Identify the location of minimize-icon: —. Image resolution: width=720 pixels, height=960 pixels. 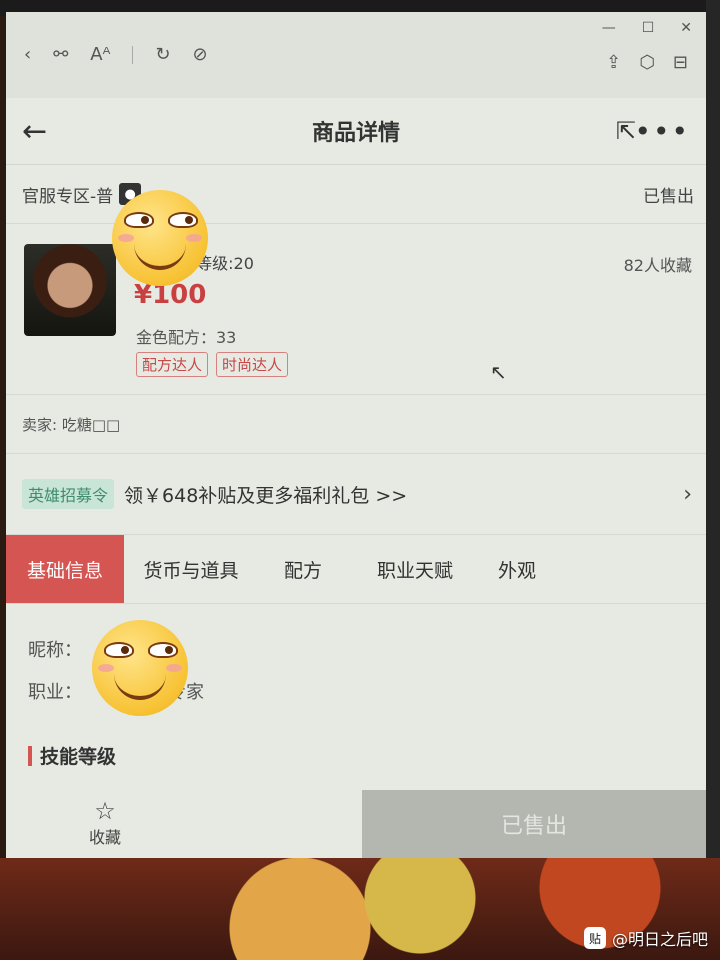
(609, 28).